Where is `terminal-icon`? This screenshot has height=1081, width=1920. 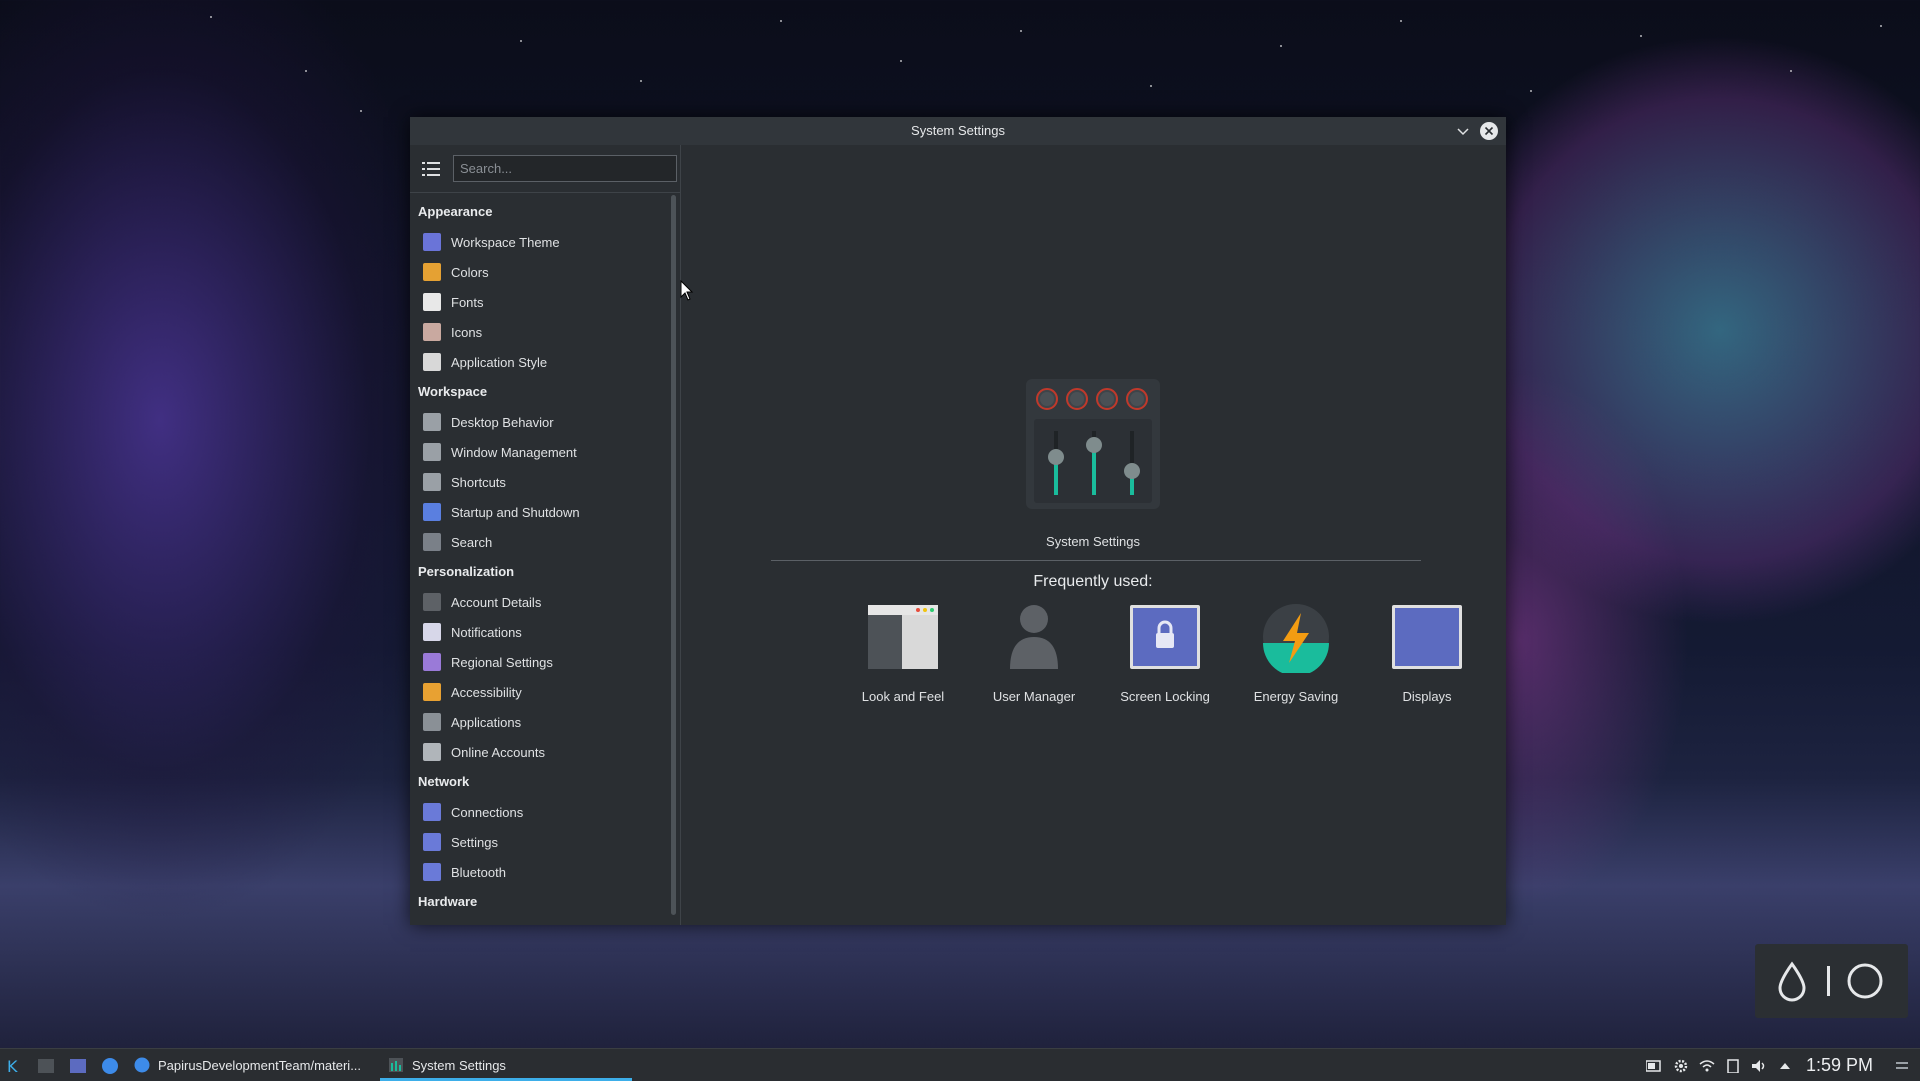
terminal-icon is located at coordinates (46, 1066).